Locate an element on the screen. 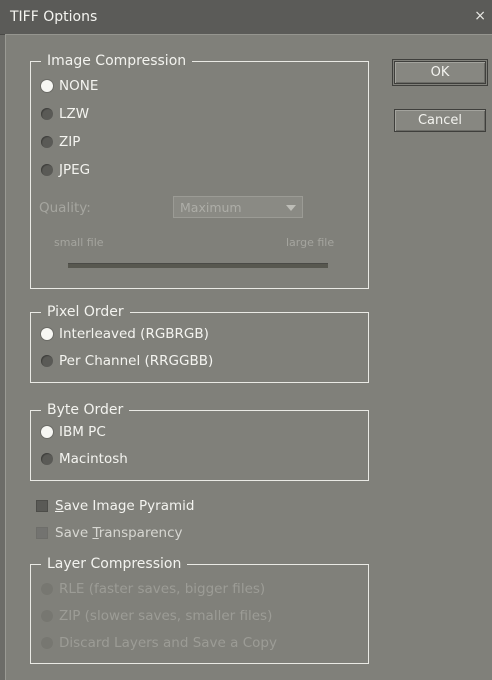  compression-lzw-label: LZW is located at coordinates (74, 114).